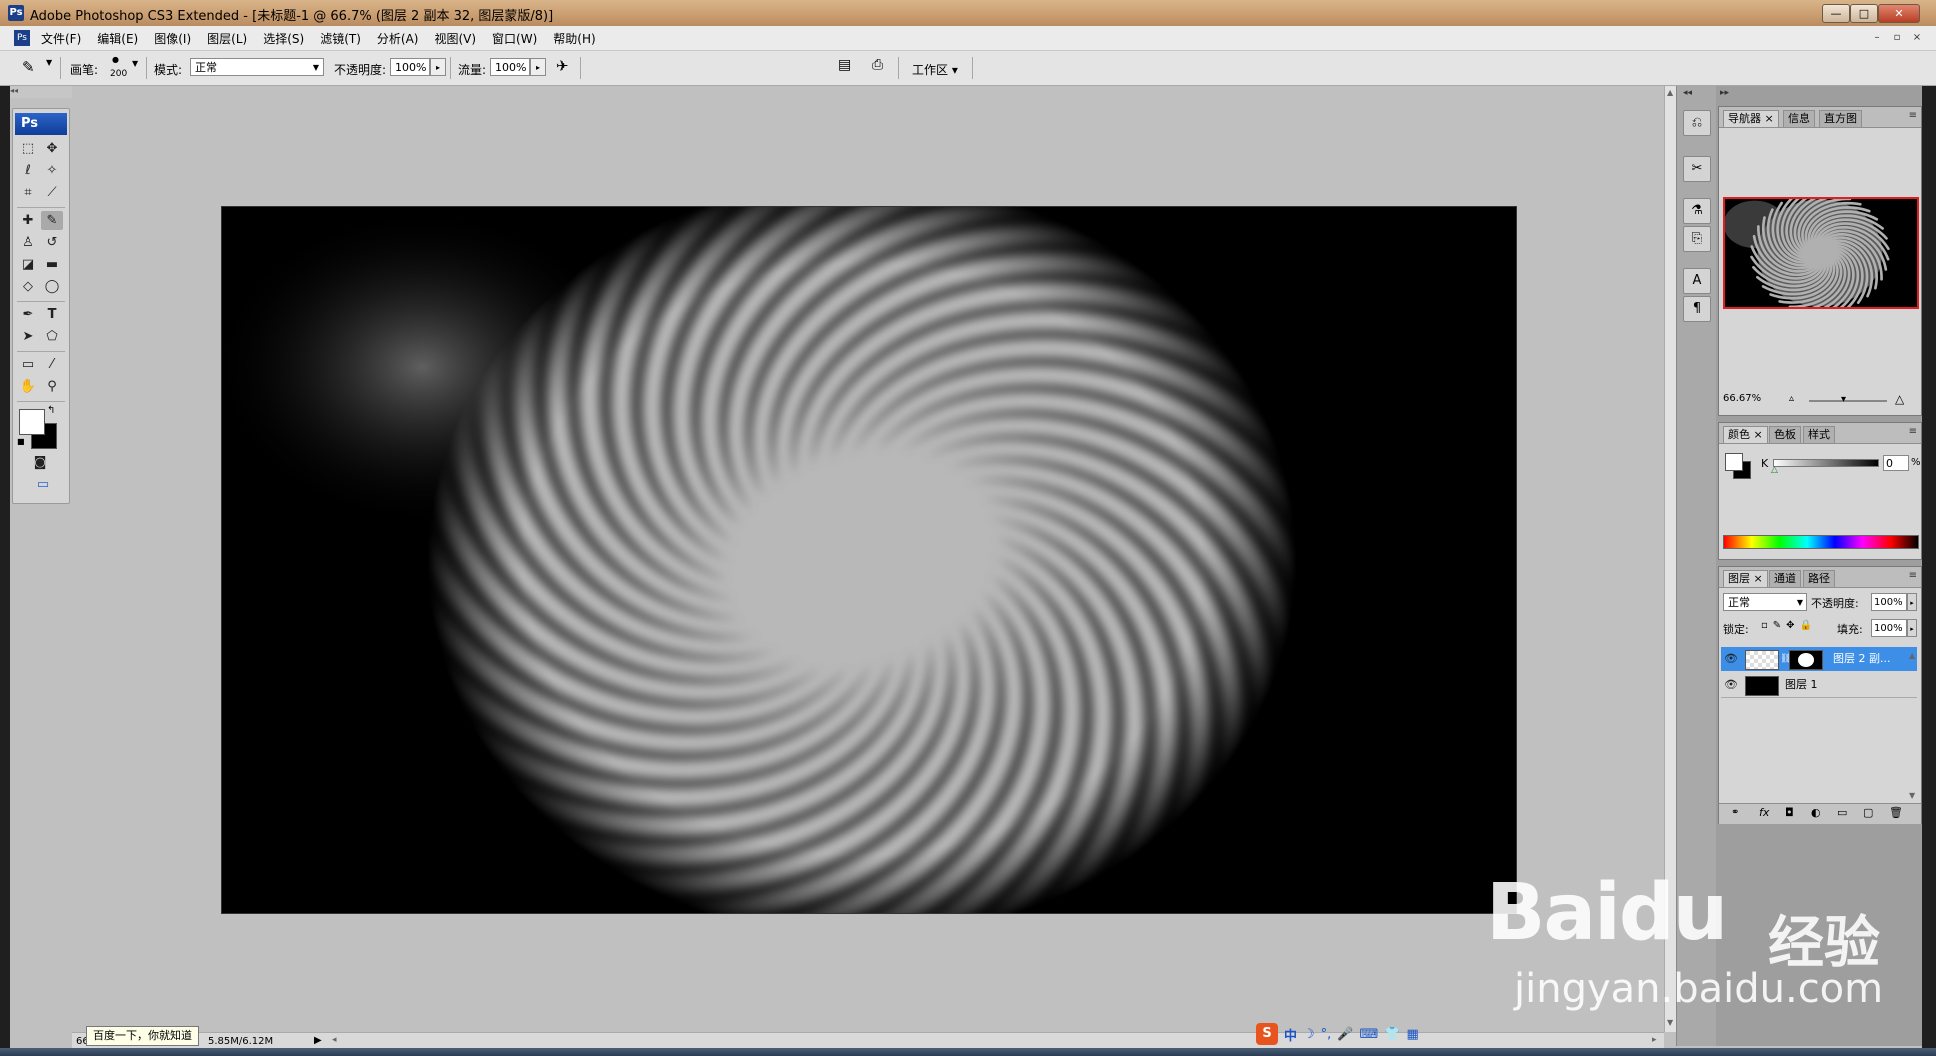  I want to click on swap-colors-icon: ↰, so click(51, 410).